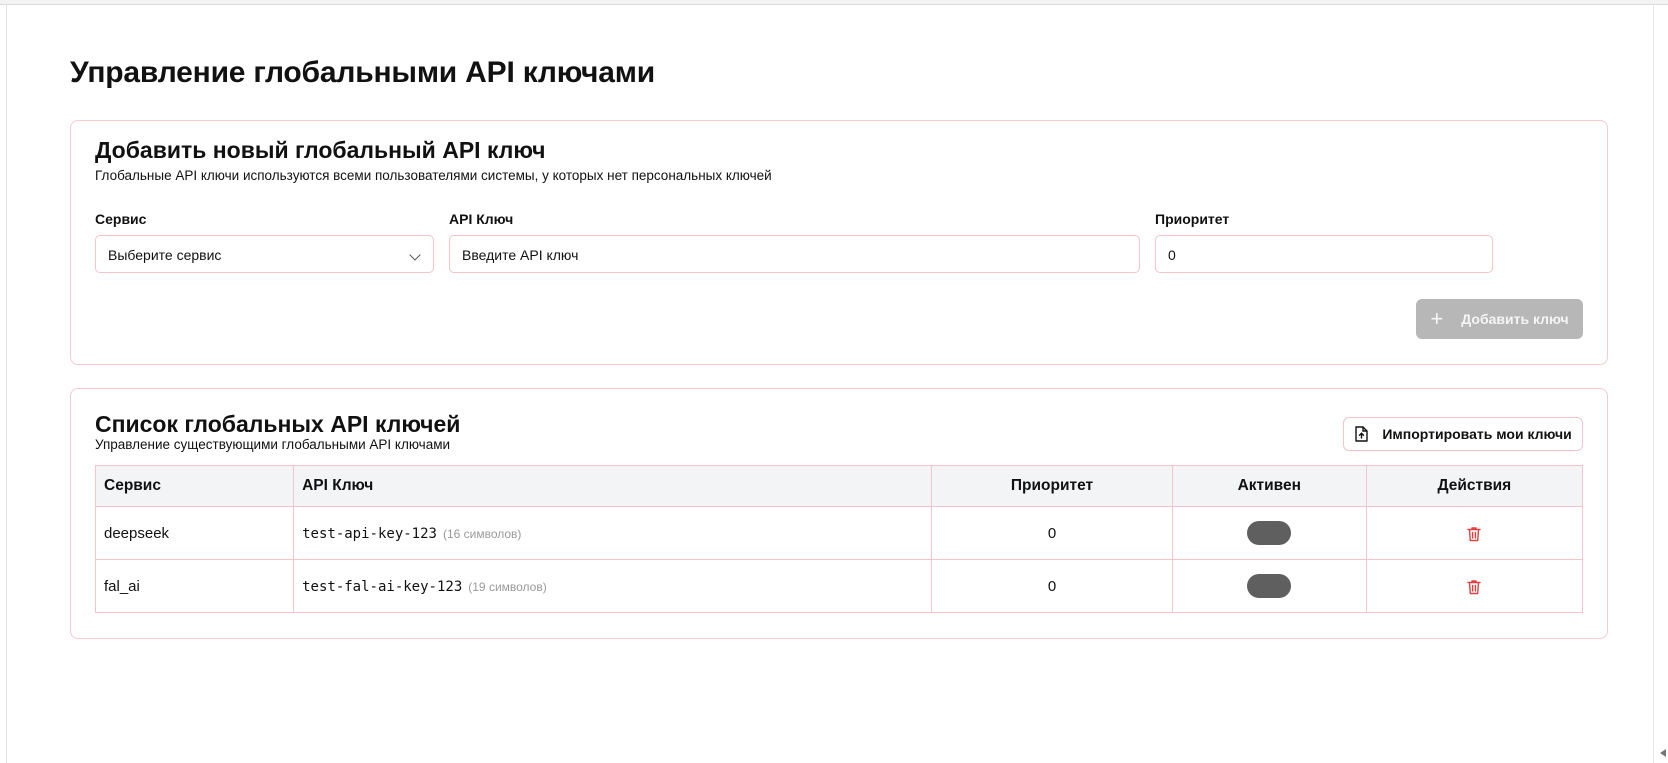 This screenshot has height=763, width=1668. I want to click on row-api-key: test-api-key-123, so click(369, 533).